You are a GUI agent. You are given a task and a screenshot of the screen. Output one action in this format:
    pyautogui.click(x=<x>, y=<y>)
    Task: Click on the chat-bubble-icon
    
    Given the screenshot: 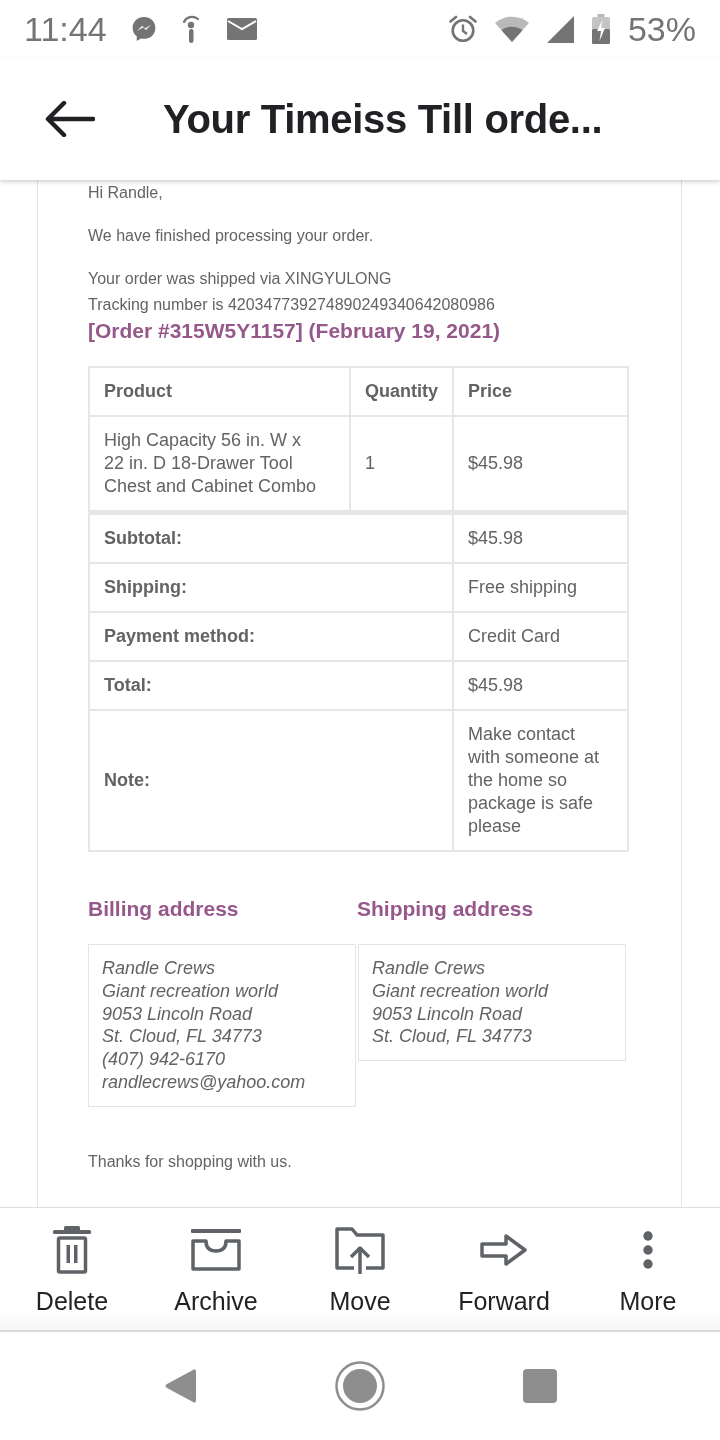 What is the action you would take?
    pyautogui.click(x=143, y=29)
    